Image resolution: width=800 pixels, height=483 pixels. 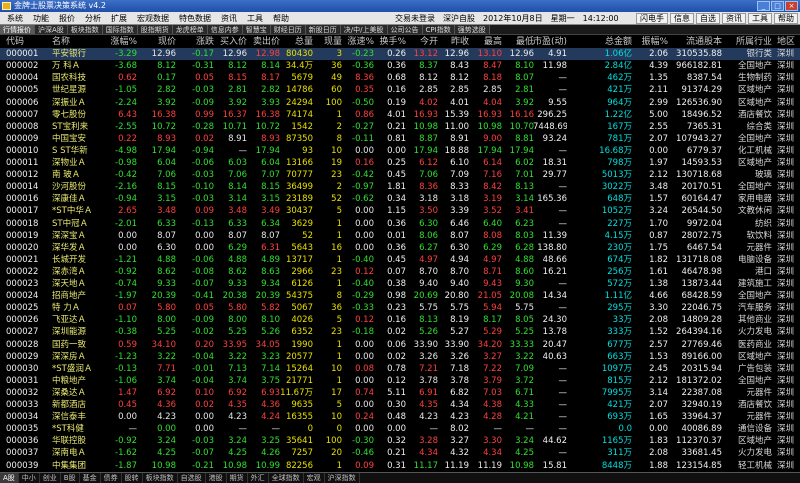 What do you see at coordinates (41, 18) in the screenshot?
I see `menu-item: 功能` at bounding box center [41, 18].